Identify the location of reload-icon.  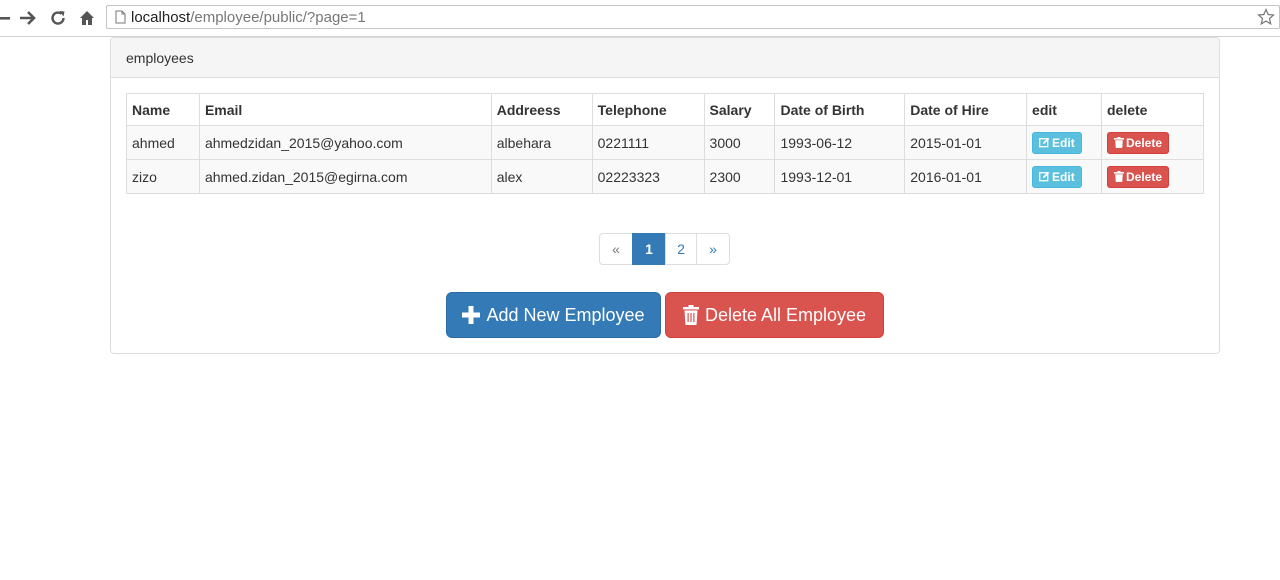
(58, 18).